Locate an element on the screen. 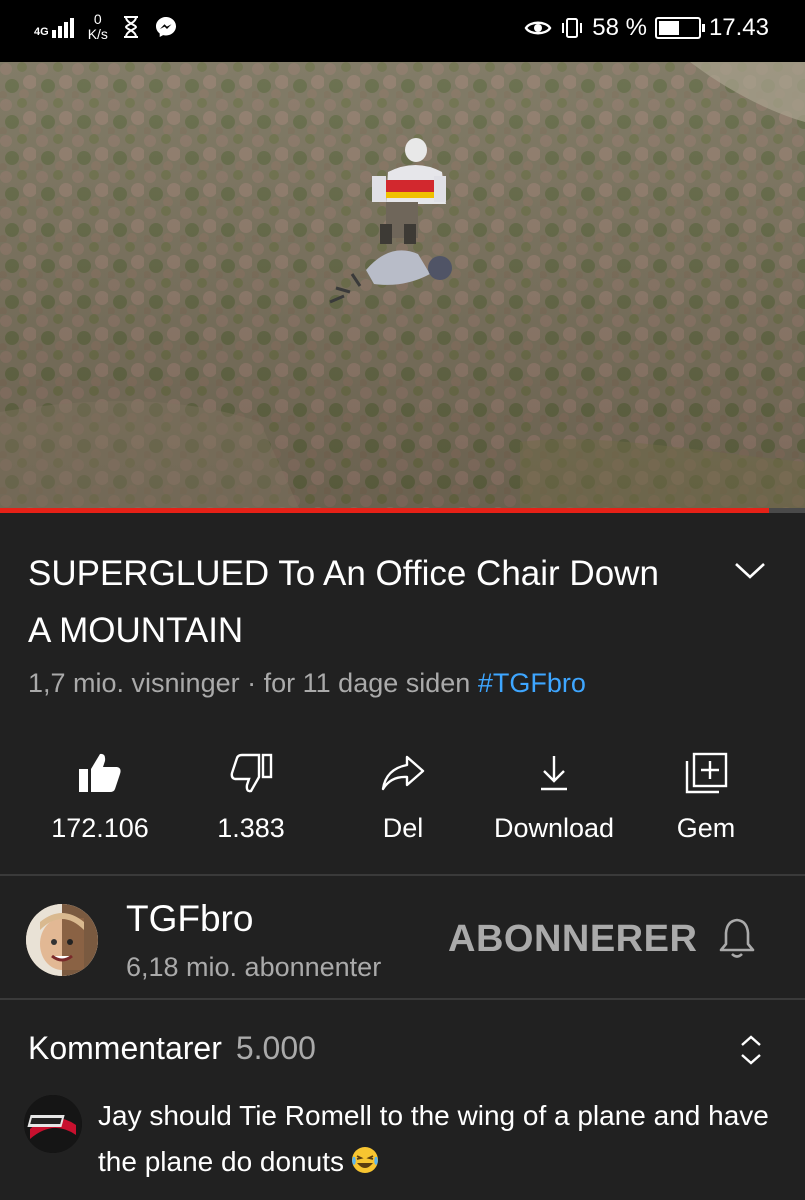 The height and width of the screenshot is (1200, 805). vibrate-icon is located at coordinates (572, 28).